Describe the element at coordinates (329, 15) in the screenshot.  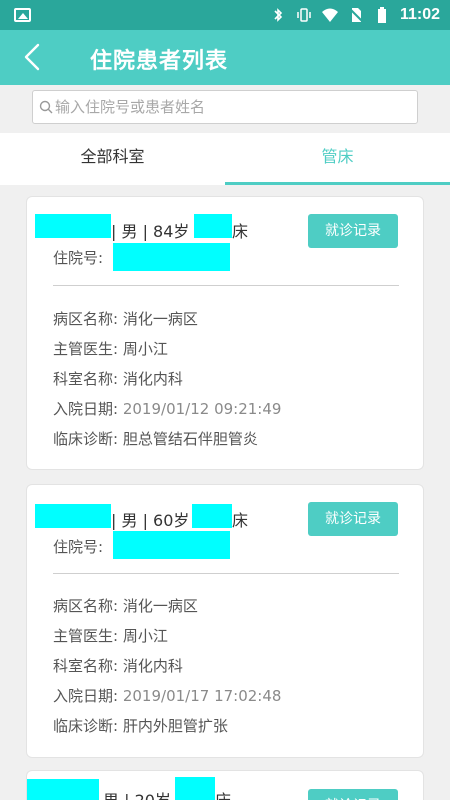
I see `wifi-icon` at that location.